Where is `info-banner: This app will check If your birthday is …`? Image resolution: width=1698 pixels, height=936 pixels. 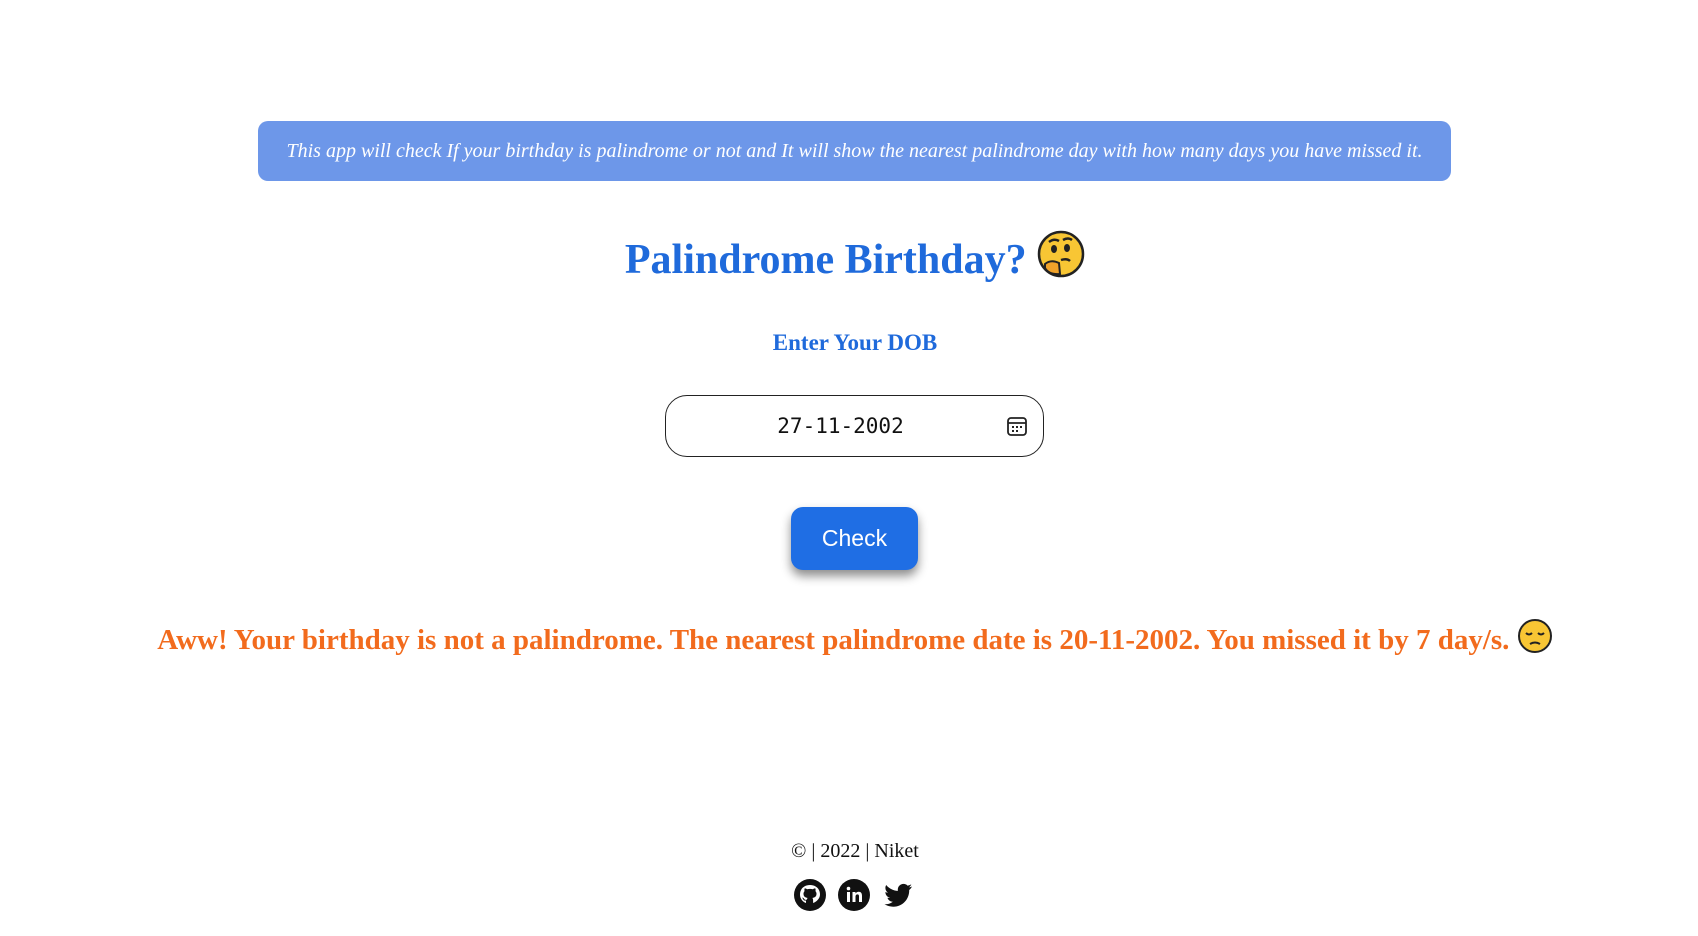
info-banner: This app will check If your birthday is … is located at coordinates (854, 151).